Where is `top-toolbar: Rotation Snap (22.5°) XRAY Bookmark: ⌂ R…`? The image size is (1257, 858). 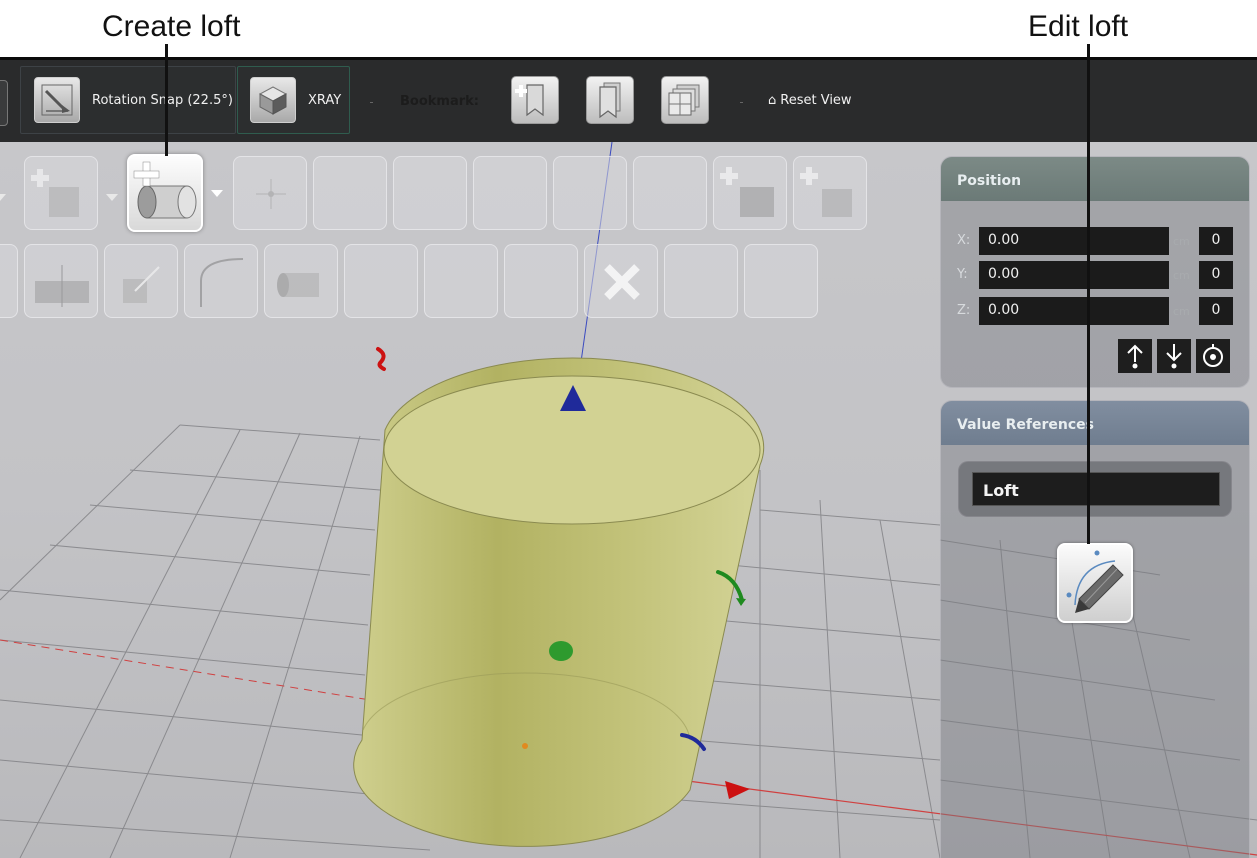
top-toolbar: Rotation Snap (22.5°) XRAY Bookmark: ⌂ R… is located at coordinates (628, 99).